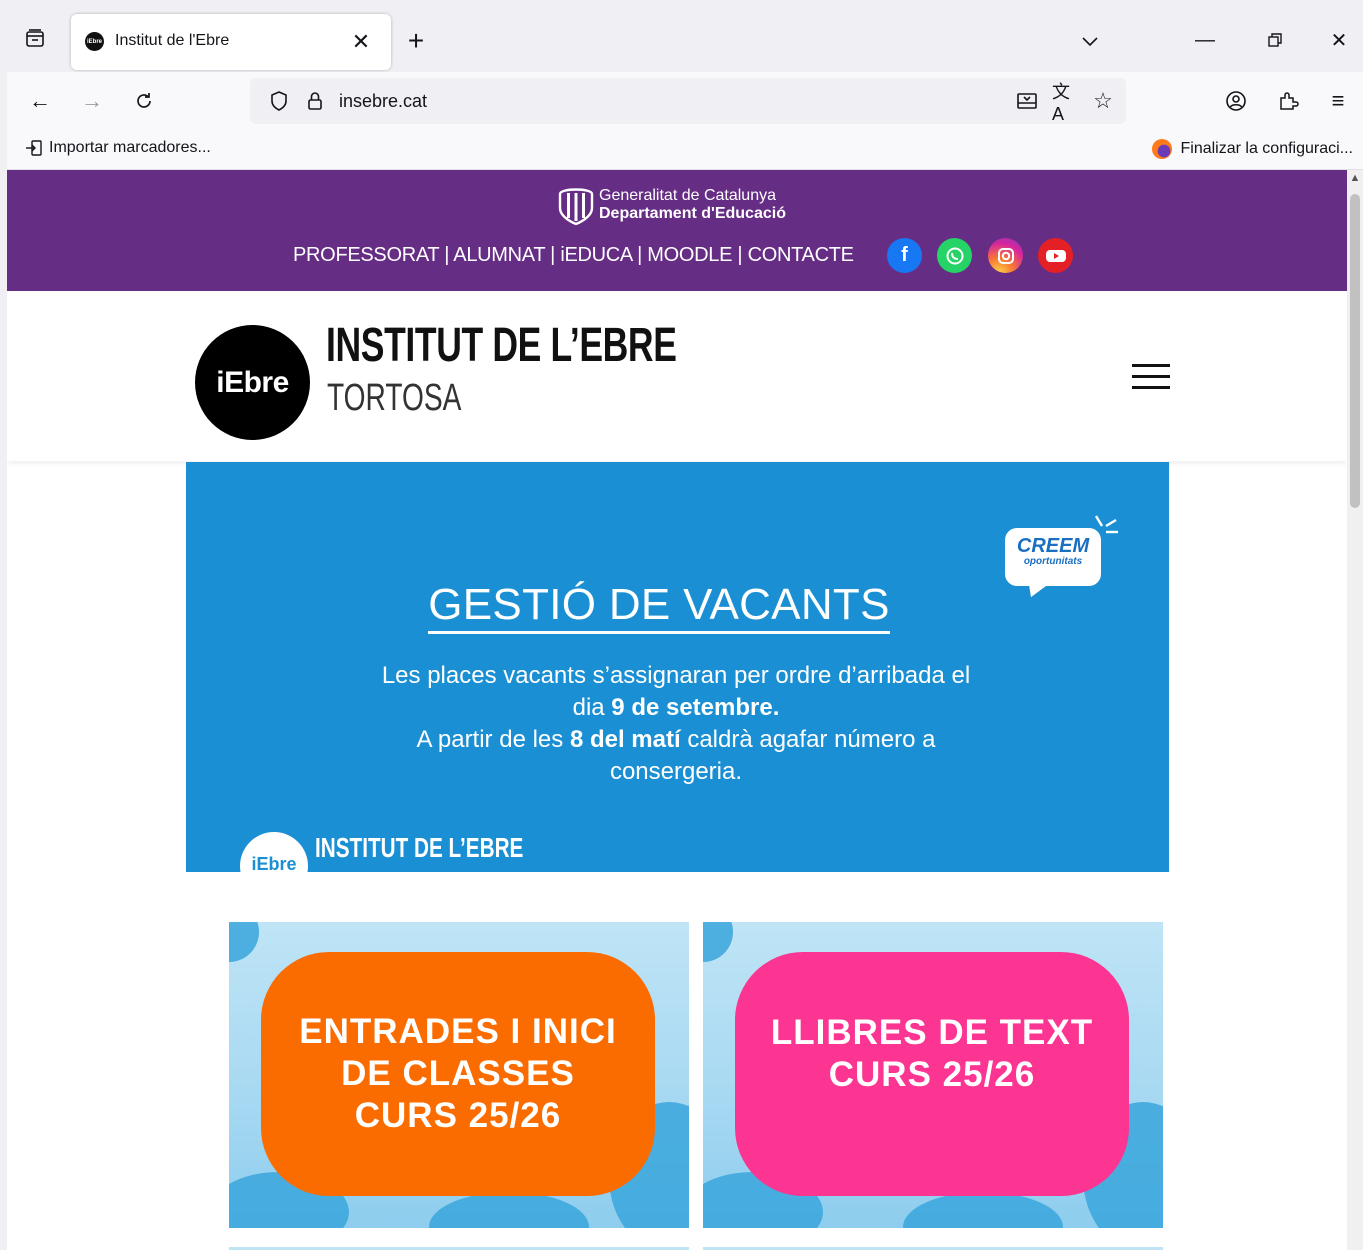 This screenshot has height=1250, width=1363. Describe the element at coordinates (274, 852) in the screenshot. I see `banner-mini-logo: iEbre` at that location.